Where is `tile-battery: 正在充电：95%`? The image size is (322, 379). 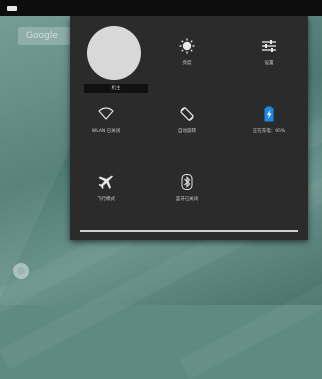 tile-battery: 正在充电：95% is located at coordinates (269, 120).